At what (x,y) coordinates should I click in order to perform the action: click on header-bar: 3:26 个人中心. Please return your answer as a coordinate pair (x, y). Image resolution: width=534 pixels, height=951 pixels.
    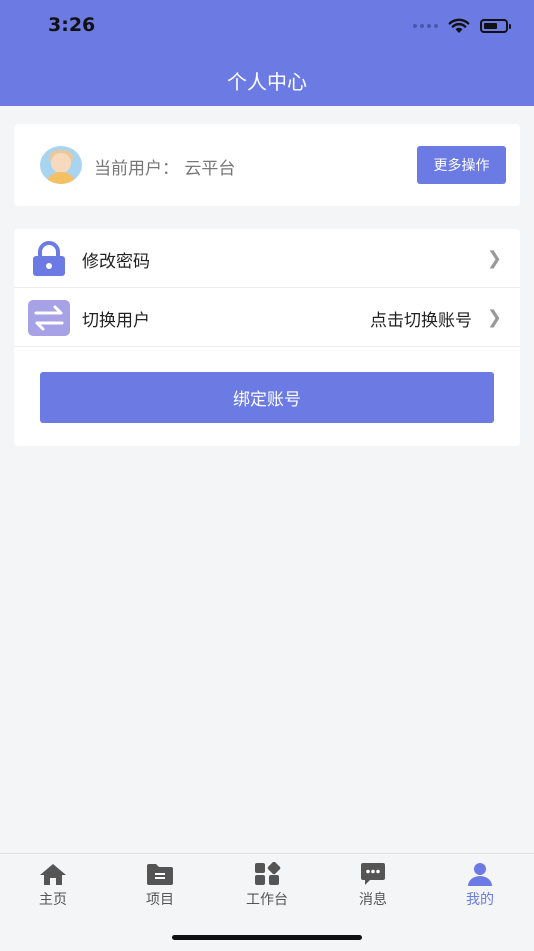
    Looking at the image, I should click on (267, 53).